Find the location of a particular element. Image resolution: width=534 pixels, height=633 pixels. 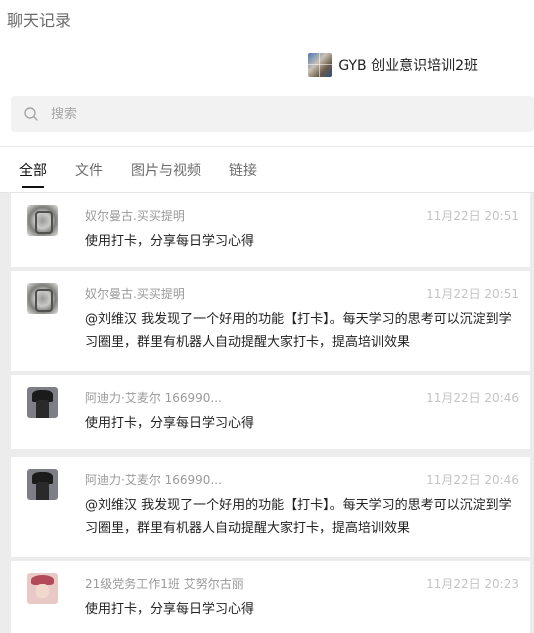

search-icon is located at coordinates (31, 114).